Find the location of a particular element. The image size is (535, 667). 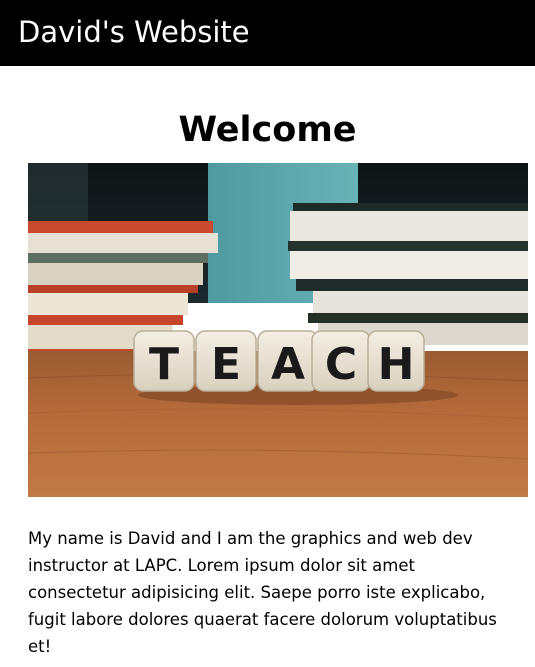

die-t: T is located at coordinates (164, 361).